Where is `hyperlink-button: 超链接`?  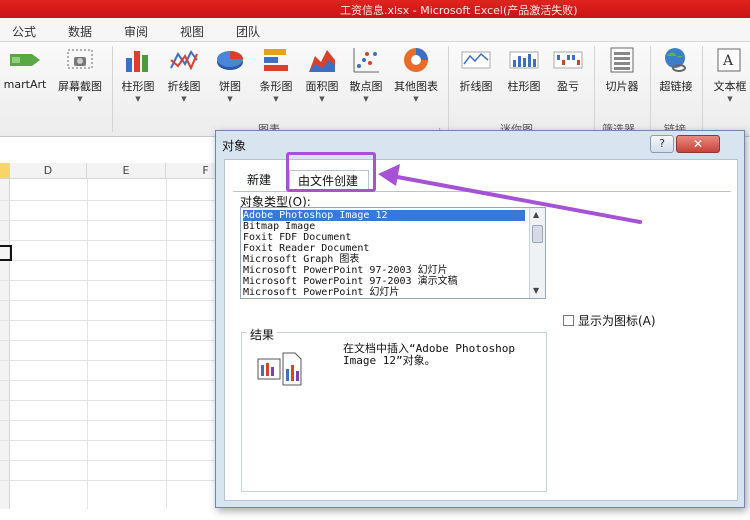 hyperlink-button: 超链接 is located at coordinates (676, 70).